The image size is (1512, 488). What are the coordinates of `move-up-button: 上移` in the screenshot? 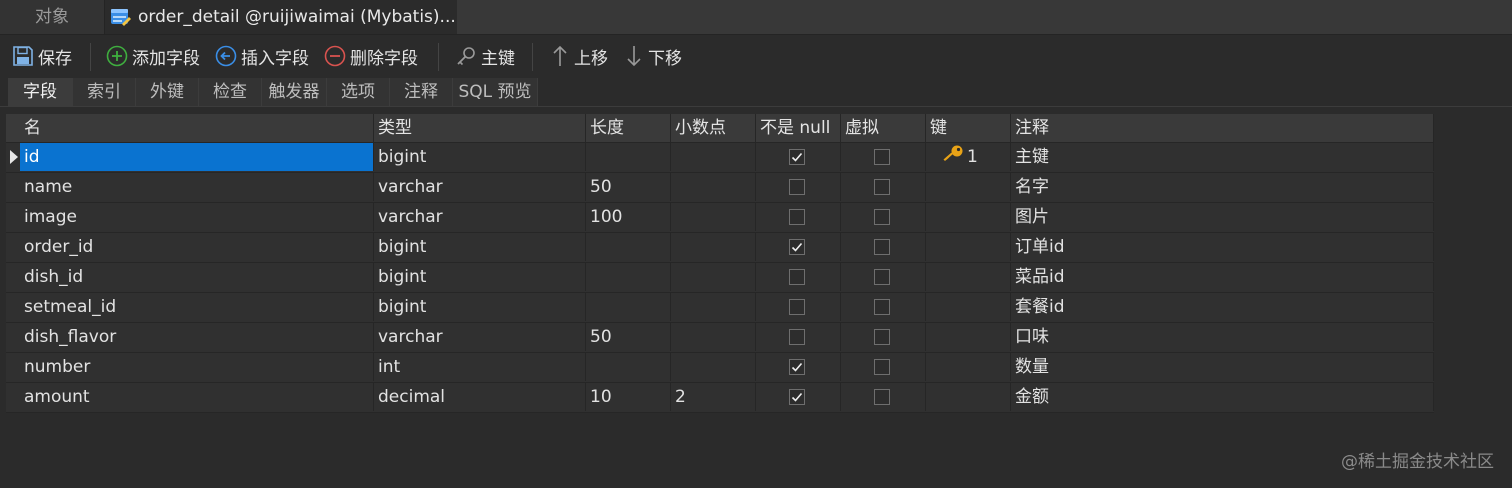 It's located at (579, 56).